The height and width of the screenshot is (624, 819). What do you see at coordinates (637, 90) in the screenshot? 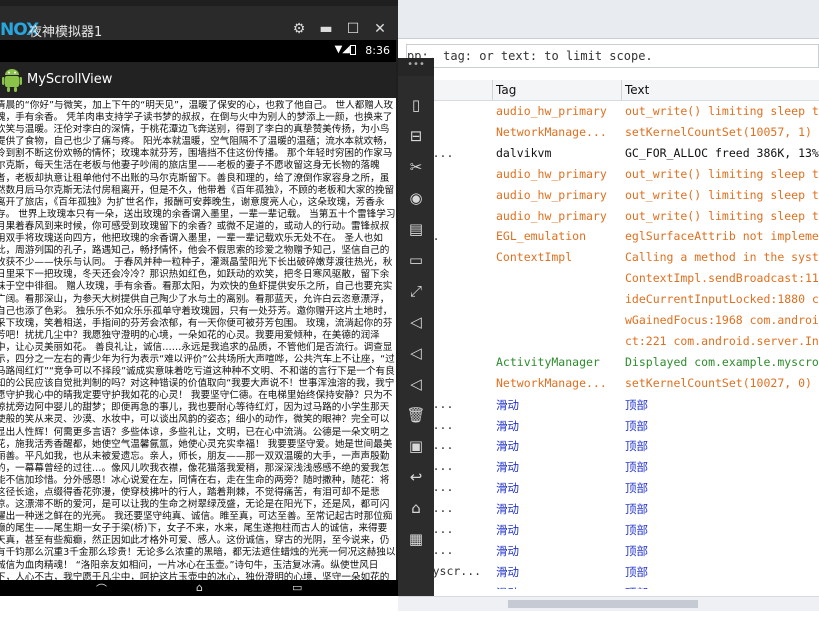
I see `column-text: Text` at bounding box center [637, 90].